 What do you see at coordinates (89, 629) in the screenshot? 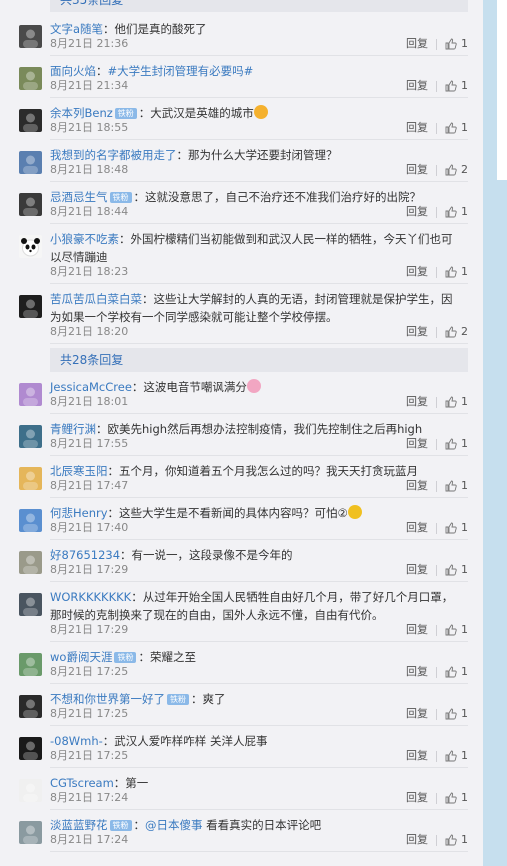
I see `timestamp: 8月21日 17:29` at bounding box center [89, 629].